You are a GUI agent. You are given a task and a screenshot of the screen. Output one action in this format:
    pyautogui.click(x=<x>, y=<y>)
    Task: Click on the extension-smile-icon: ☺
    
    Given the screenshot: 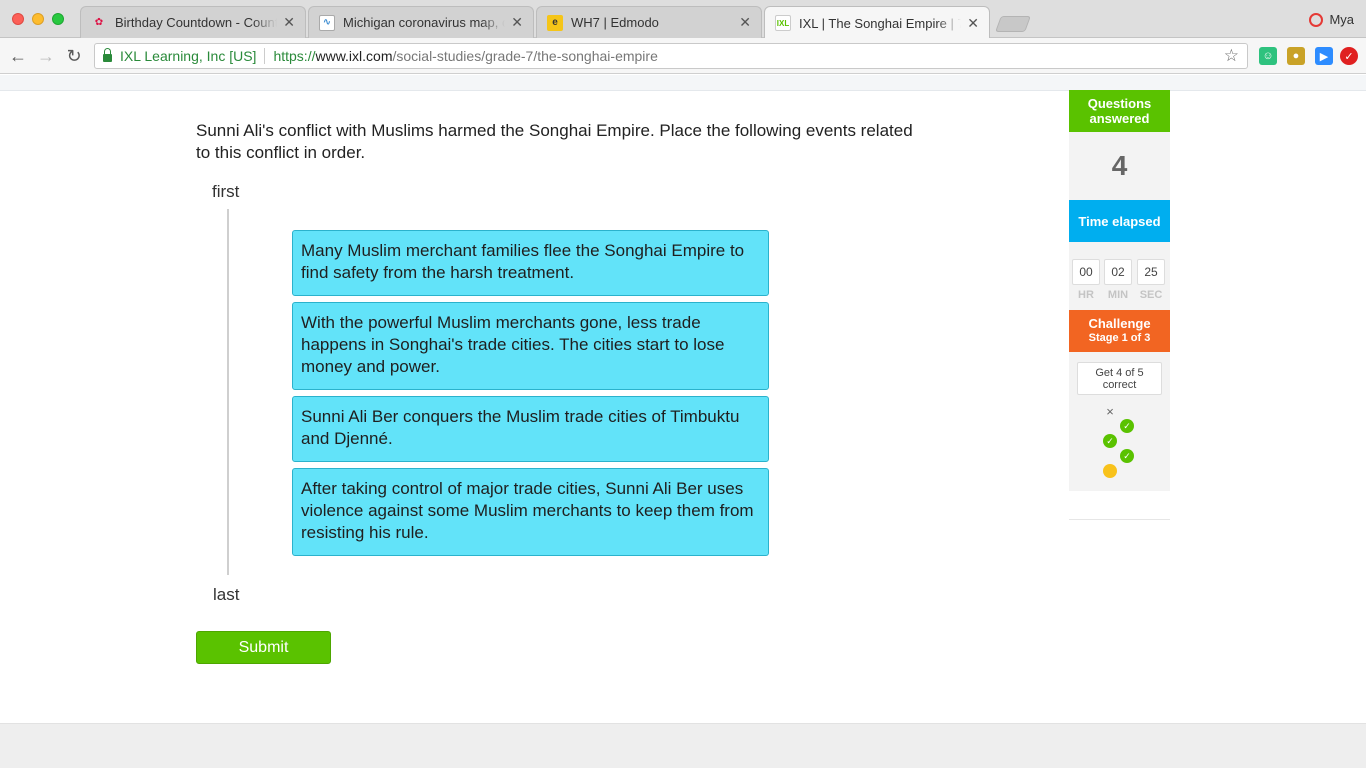 What is the action you would take?
    pyautogui.click(x=1268, y=56)
    